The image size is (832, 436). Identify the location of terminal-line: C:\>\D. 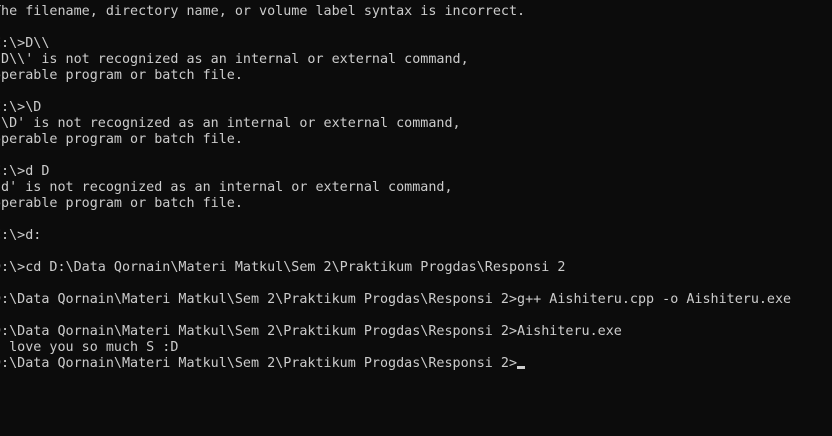
(21, 107).